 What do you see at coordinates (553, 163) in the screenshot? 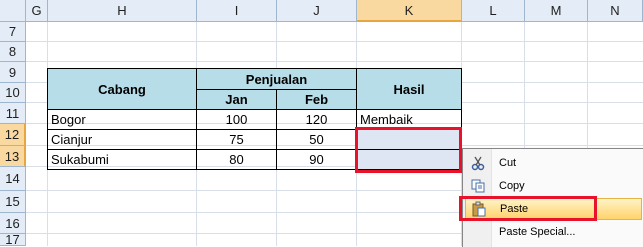
I see `menu-item-cut: Cut` at bounding box center [553, 163].